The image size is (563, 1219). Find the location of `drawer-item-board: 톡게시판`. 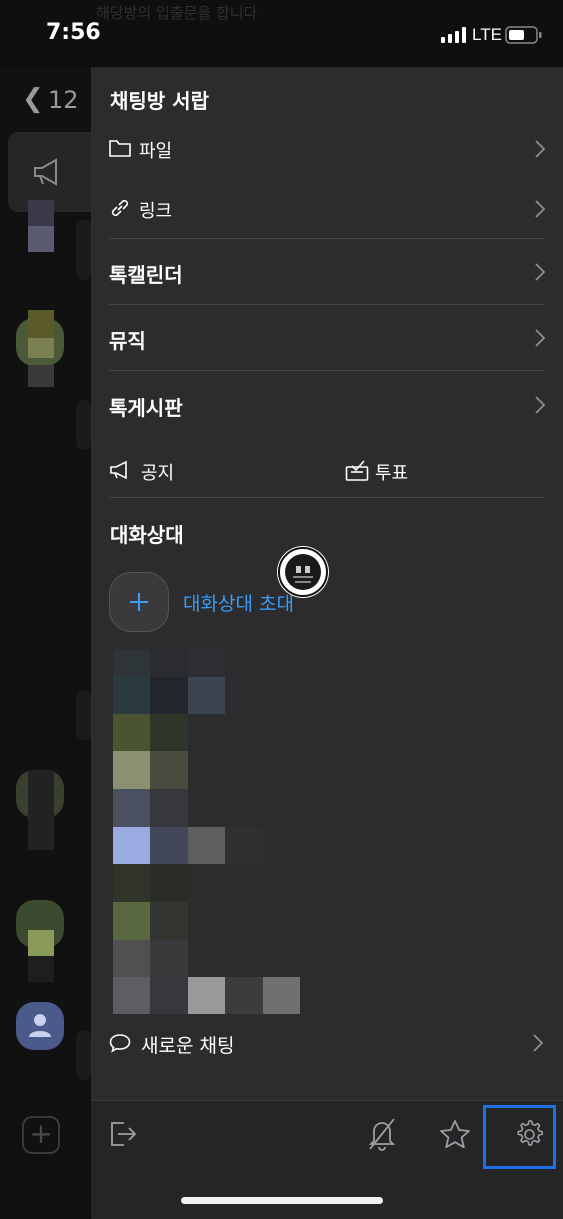

drawer-item-board: 톡게시판 is located at coordinates (327, 406).